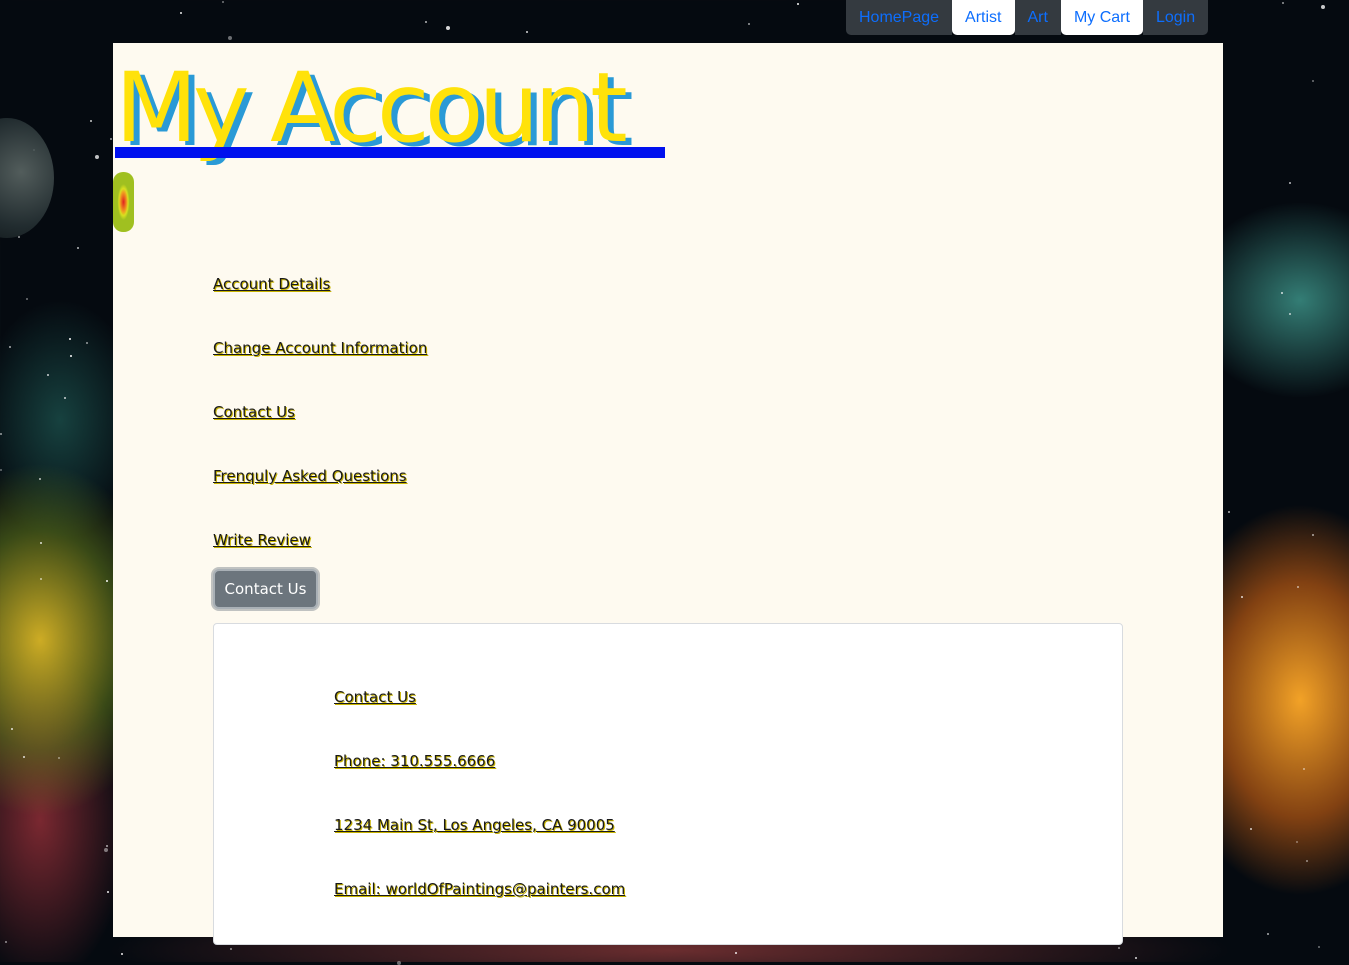 This screenshot has width=1349, height=965. Describe the element at coordinates (123, 202) in the screenshot. I see `decorative-badge-icon` at that location.